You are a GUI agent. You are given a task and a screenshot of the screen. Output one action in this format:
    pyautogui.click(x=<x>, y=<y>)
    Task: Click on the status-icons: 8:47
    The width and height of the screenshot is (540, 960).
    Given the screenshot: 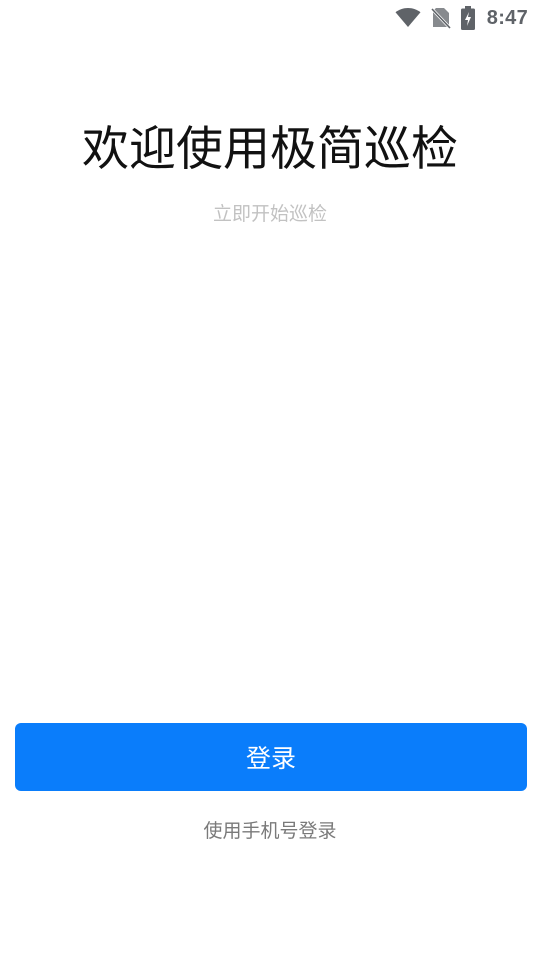 What is the action you would take?
    pyautogui.click(x=461, y=18)
    